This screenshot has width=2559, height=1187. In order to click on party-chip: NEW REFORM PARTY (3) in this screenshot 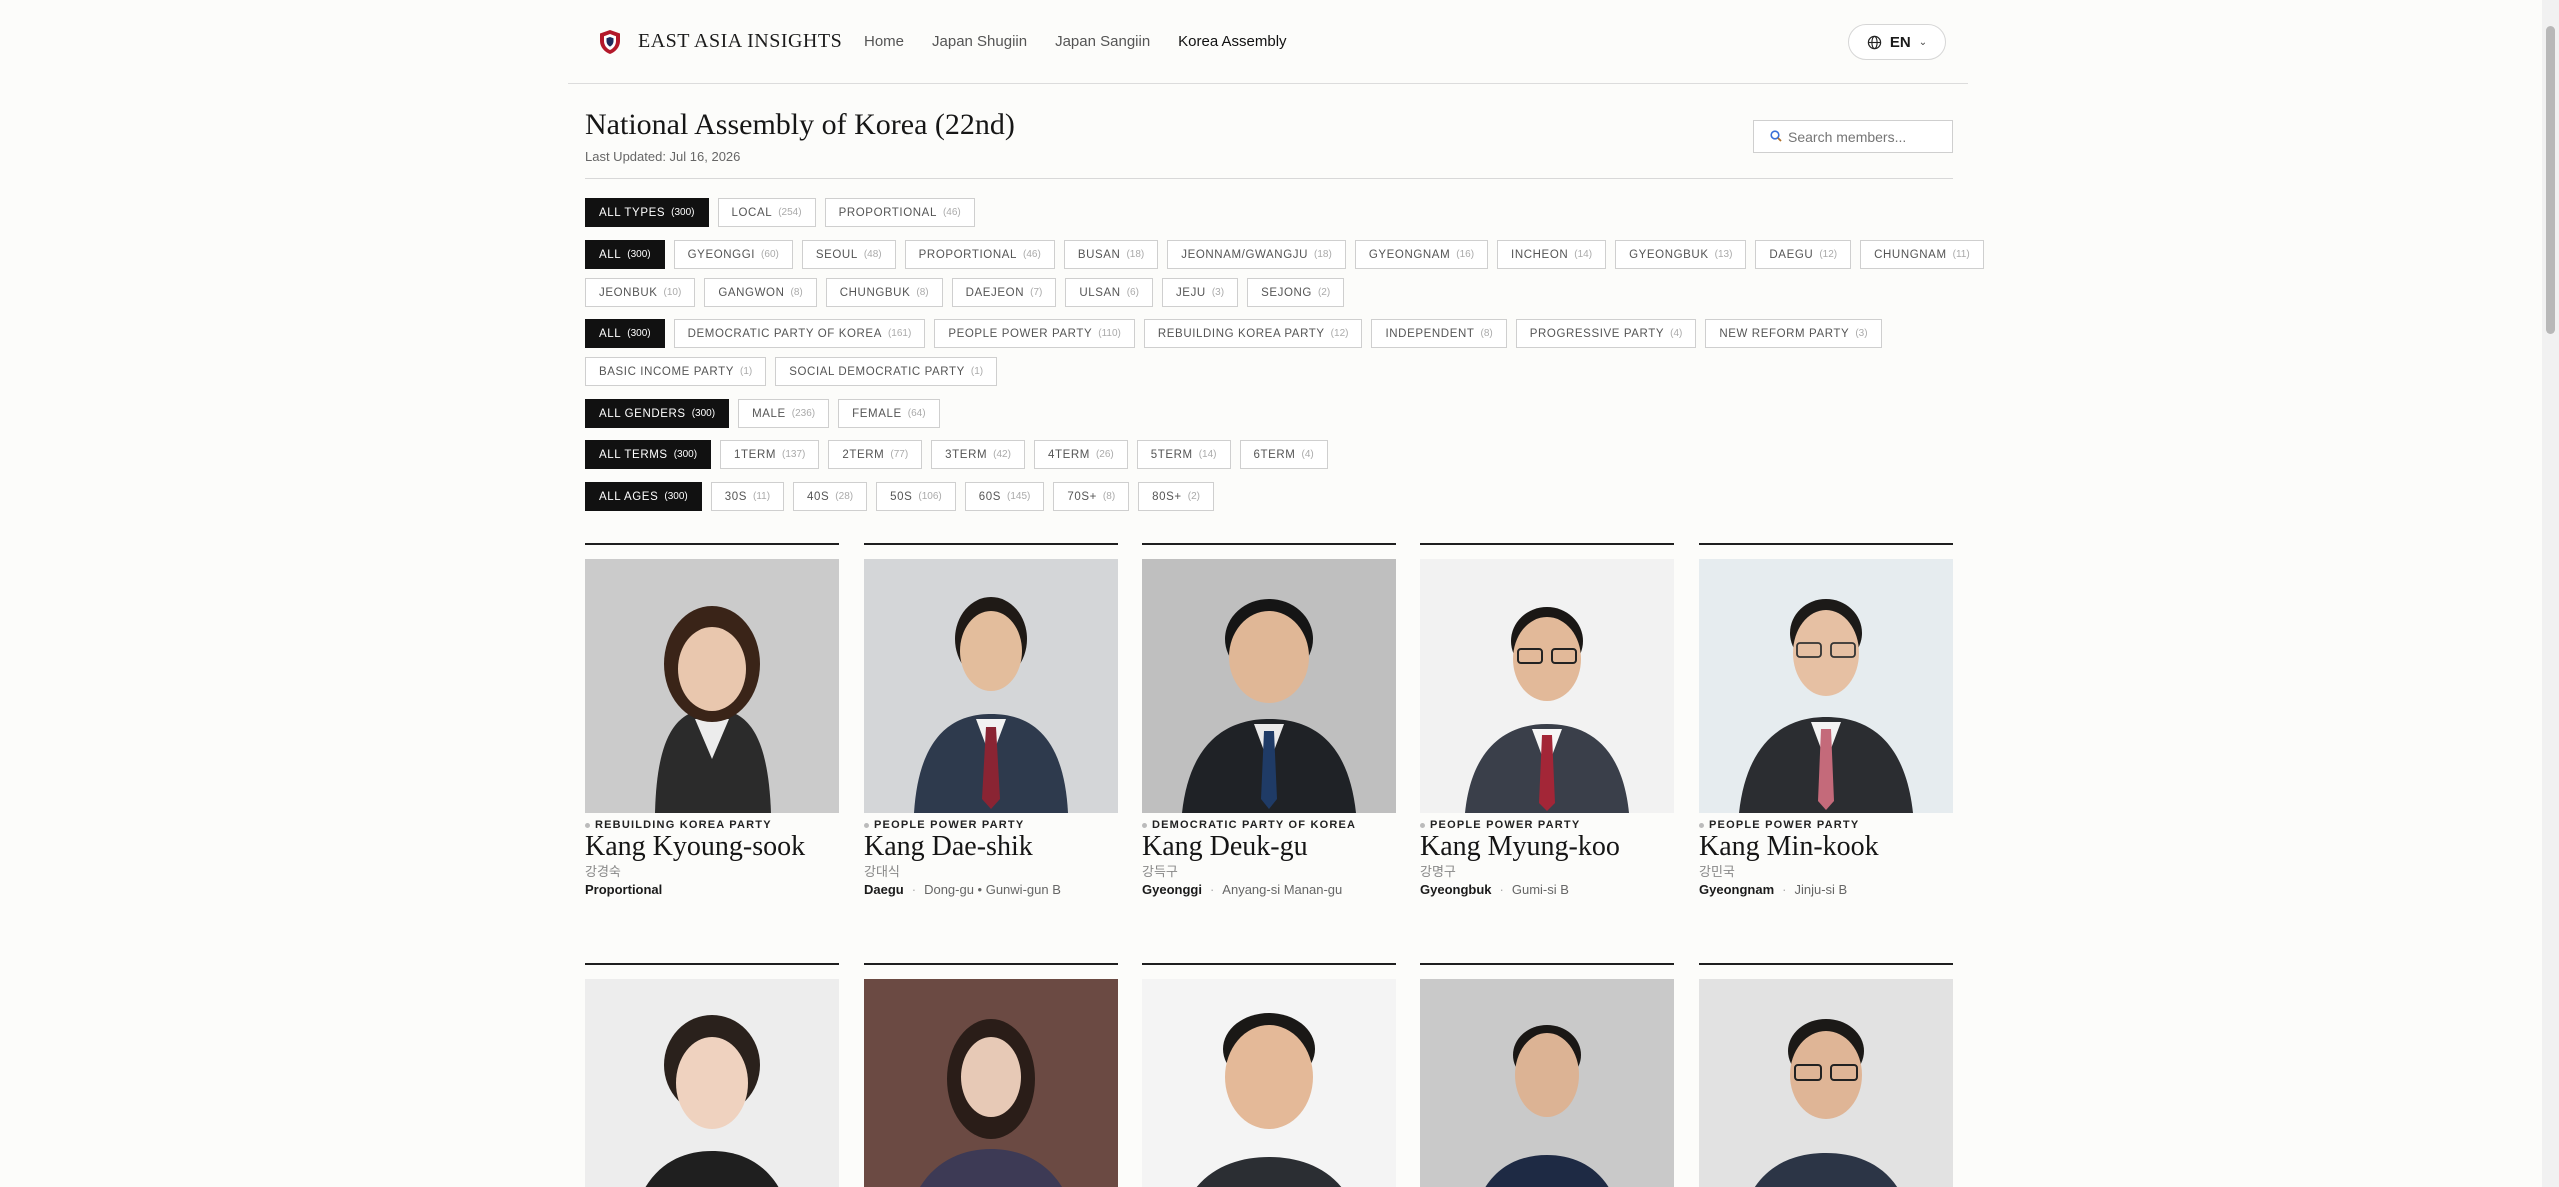, I will do `click(1793, 333)`.